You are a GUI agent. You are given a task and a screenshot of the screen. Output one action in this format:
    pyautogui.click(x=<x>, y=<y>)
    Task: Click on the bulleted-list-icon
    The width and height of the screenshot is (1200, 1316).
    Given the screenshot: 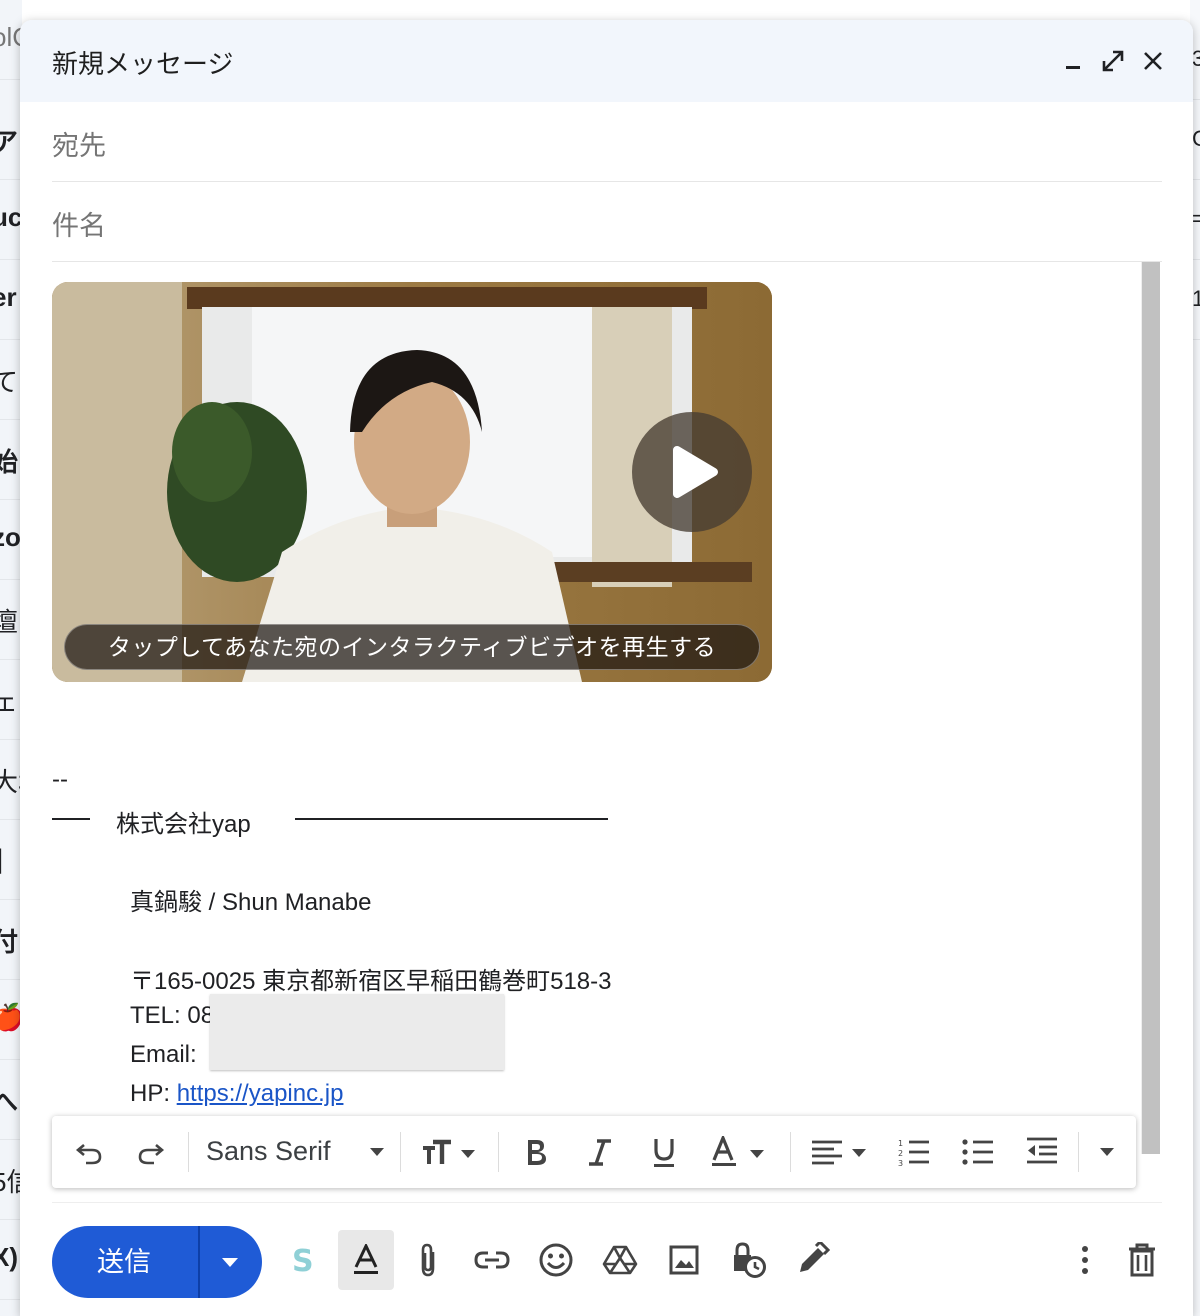 What is the action you would take?
    pyautogui.click(x=978, y=1152)
    